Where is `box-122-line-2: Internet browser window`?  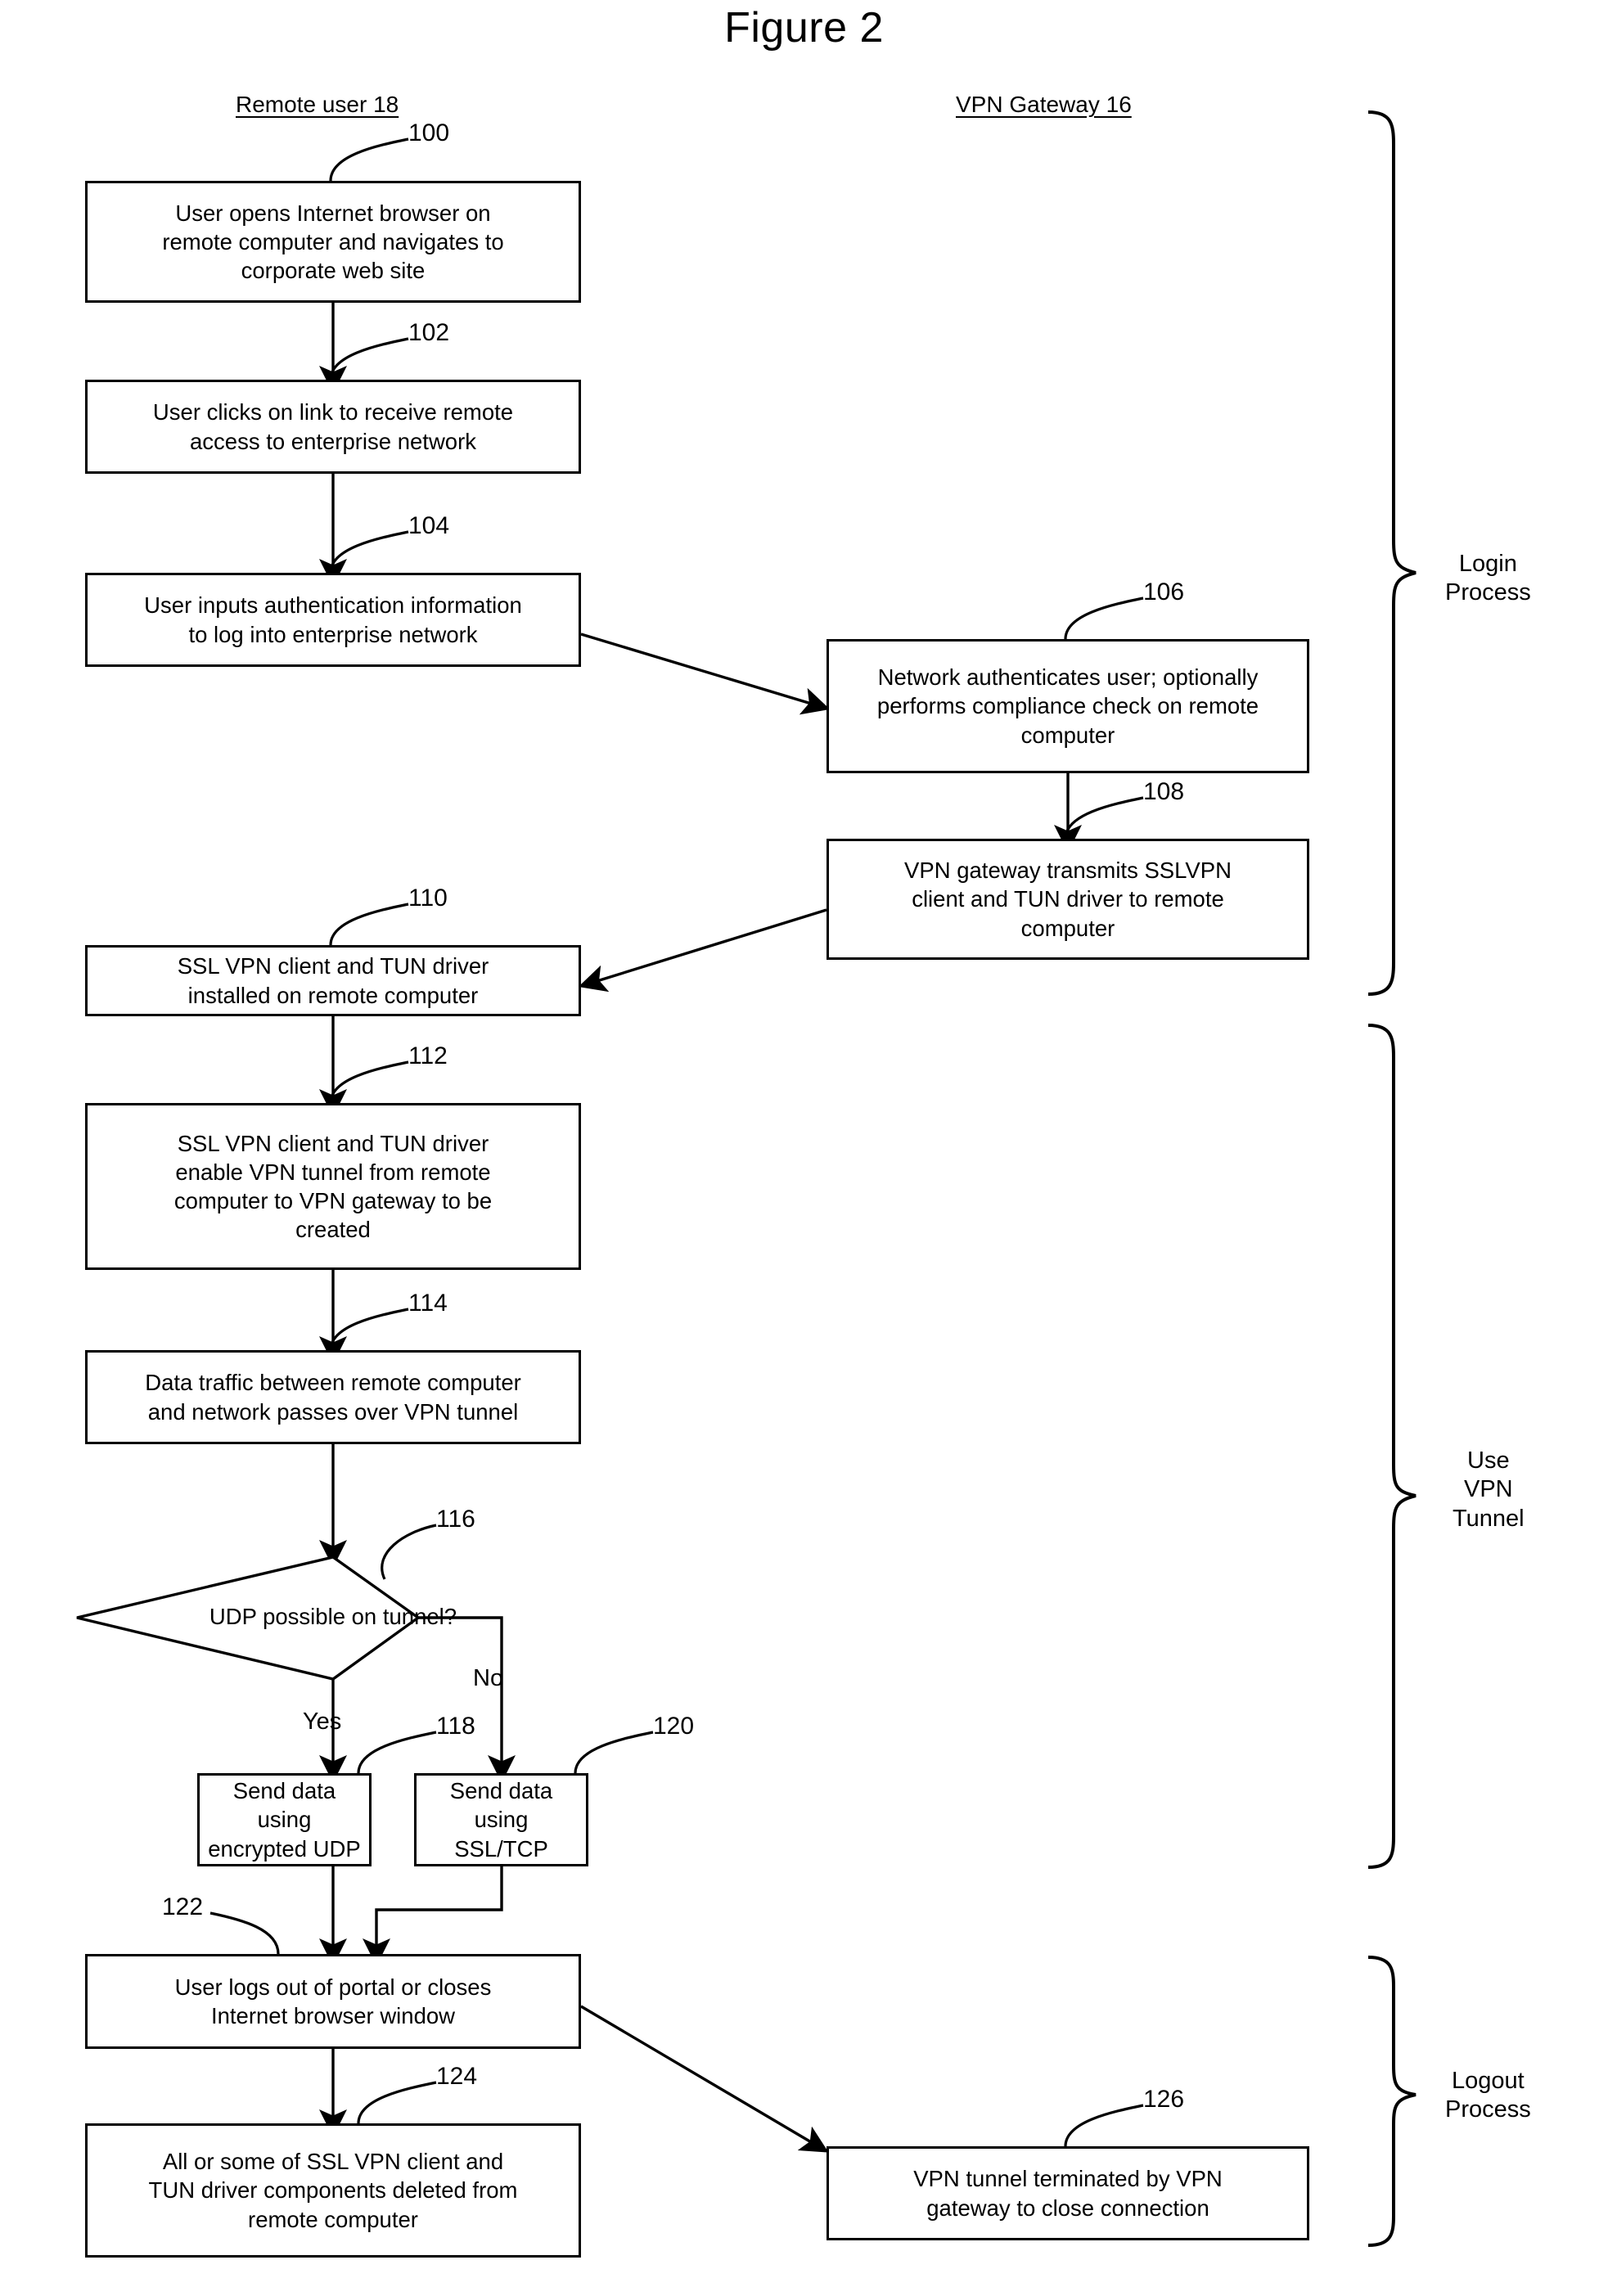
box-122-line-2: Internet browser window is located at coordinates (333, 2016).